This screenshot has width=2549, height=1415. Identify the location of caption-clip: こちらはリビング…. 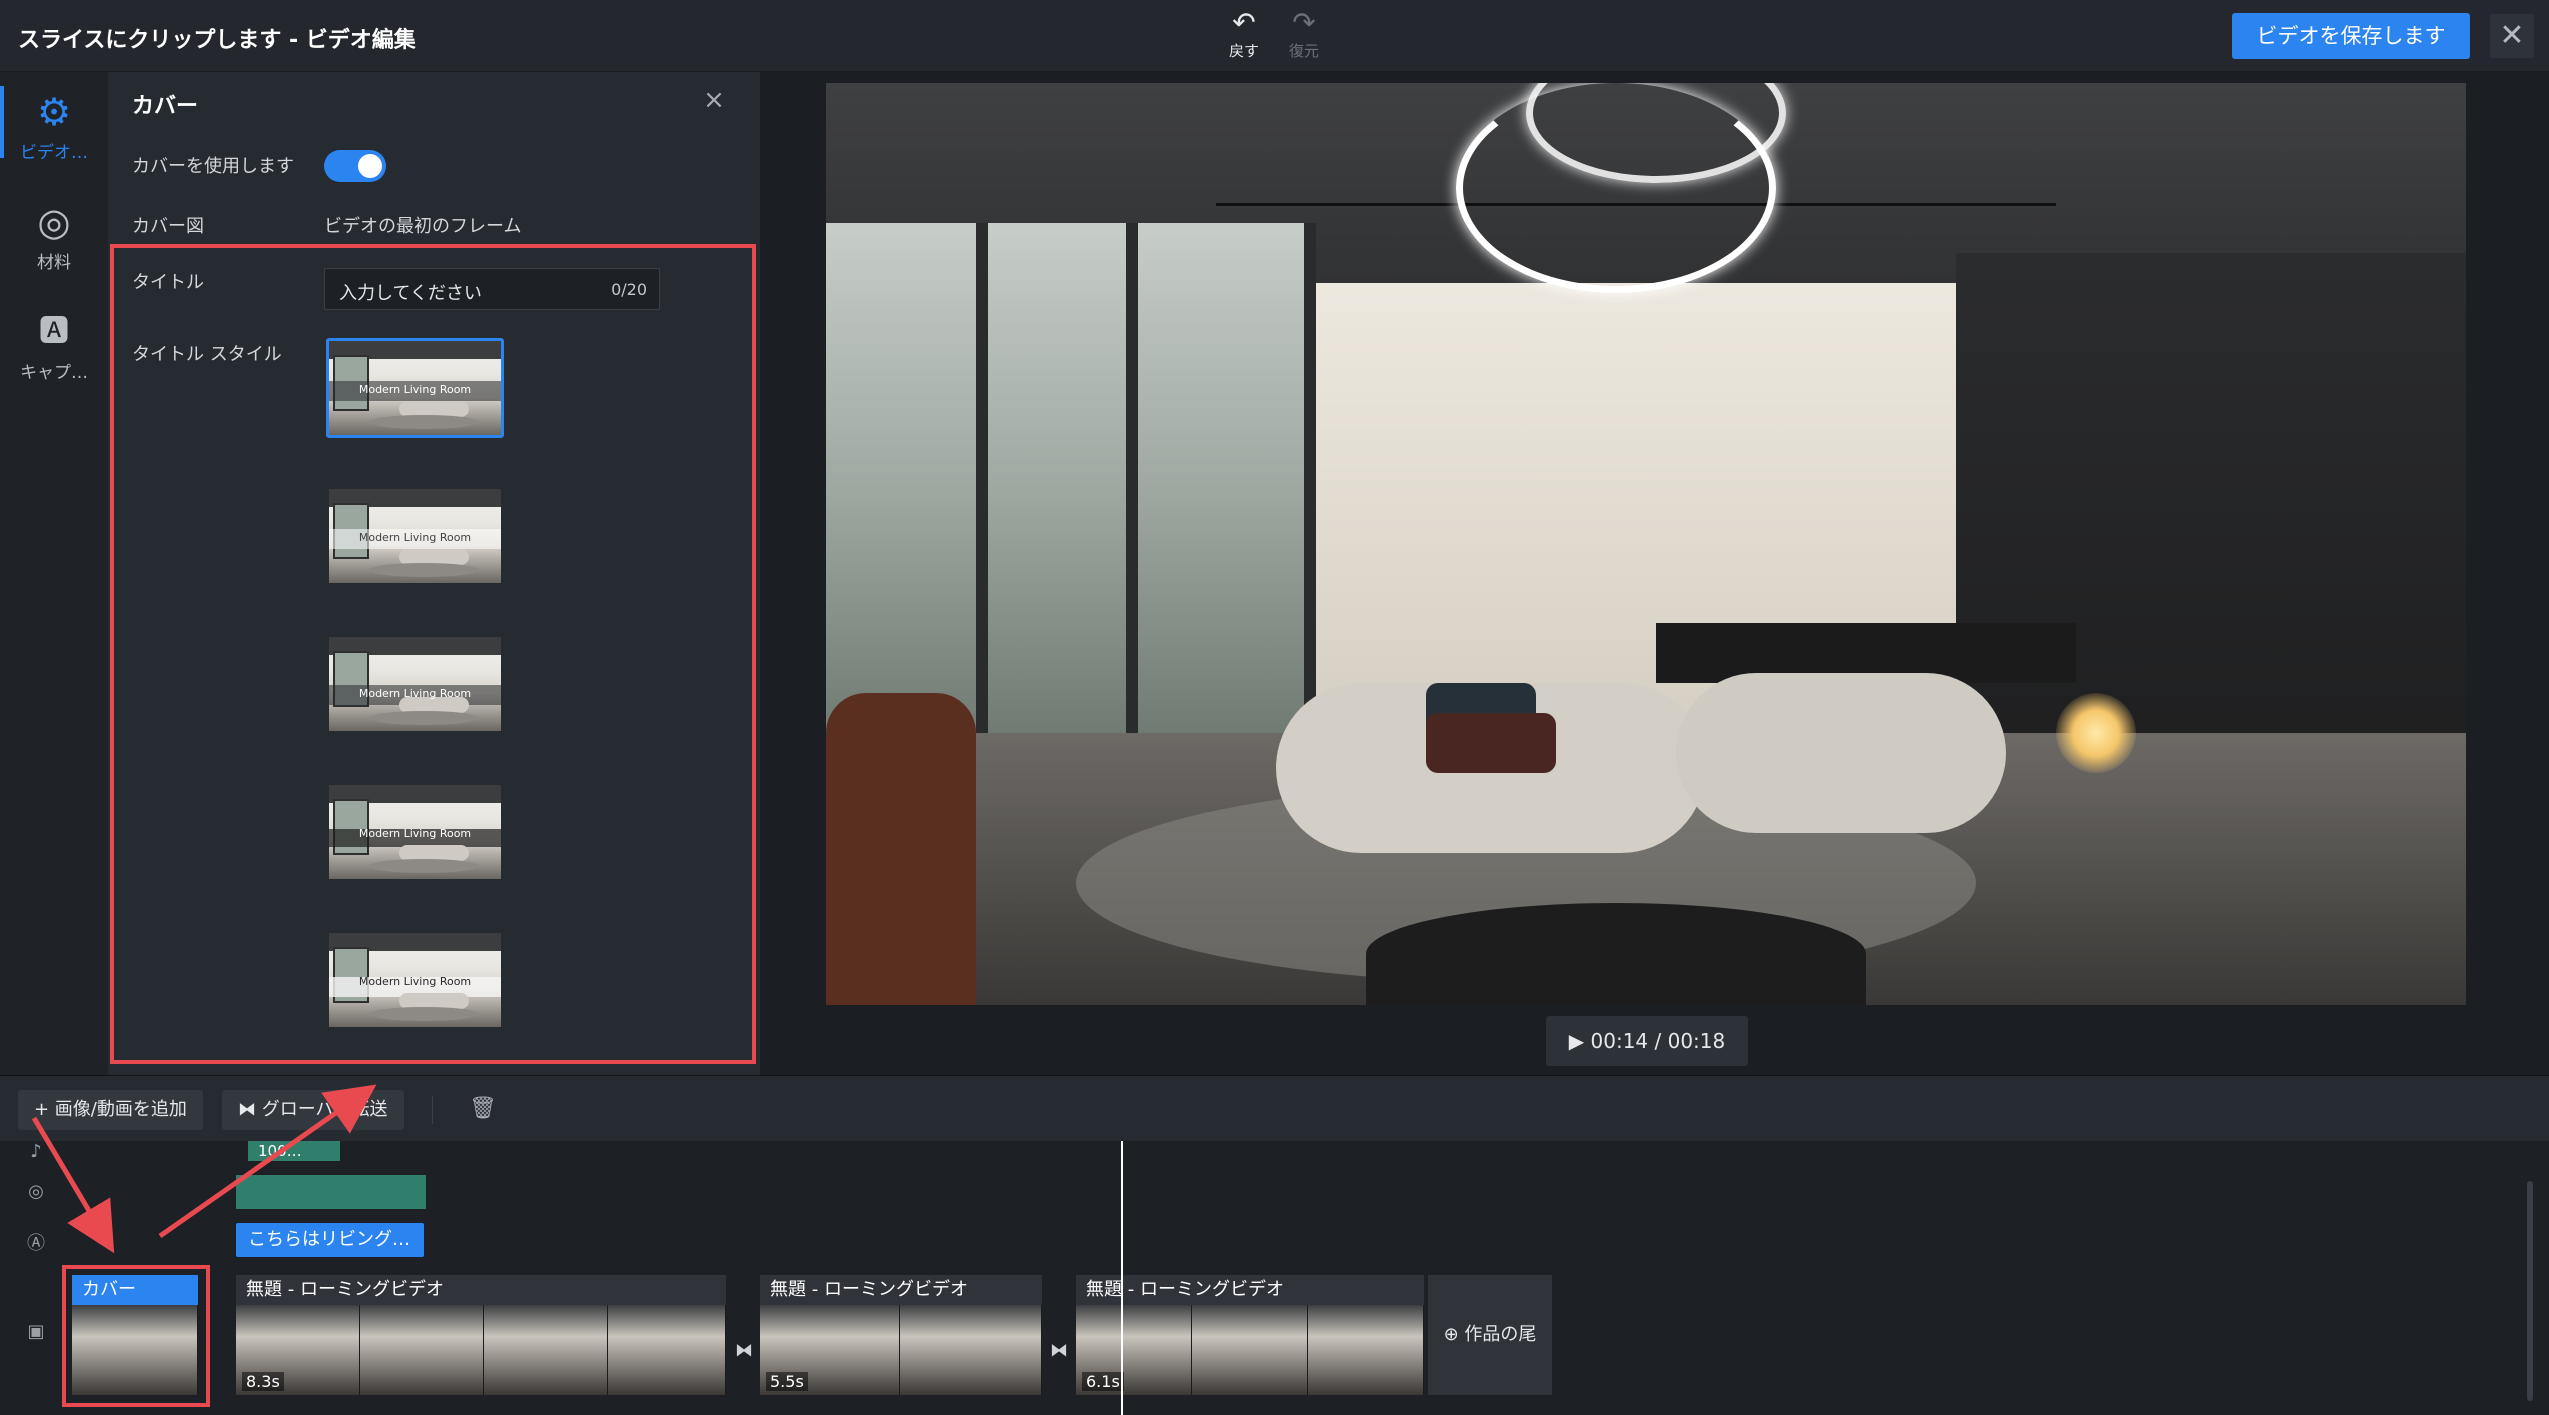
(330, 1240).